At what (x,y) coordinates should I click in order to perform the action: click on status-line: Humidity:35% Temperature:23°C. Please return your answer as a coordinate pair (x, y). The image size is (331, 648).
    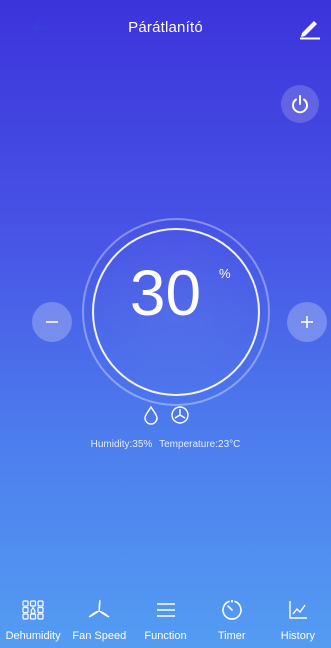
    Looking at the image, I should click on (165, 444).